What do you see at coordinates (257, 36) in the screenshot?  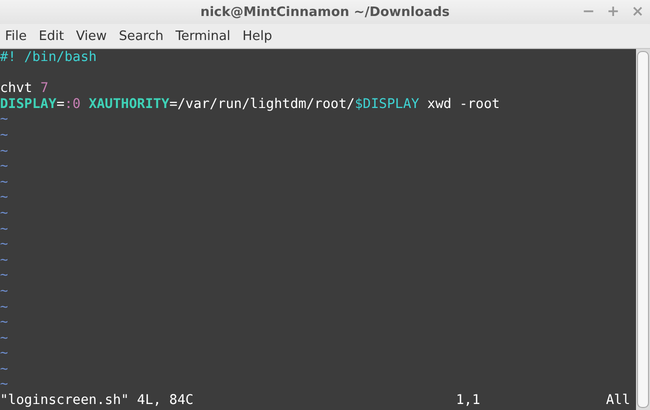 I see `menu-item: Help` at bounding box center [257, 36].